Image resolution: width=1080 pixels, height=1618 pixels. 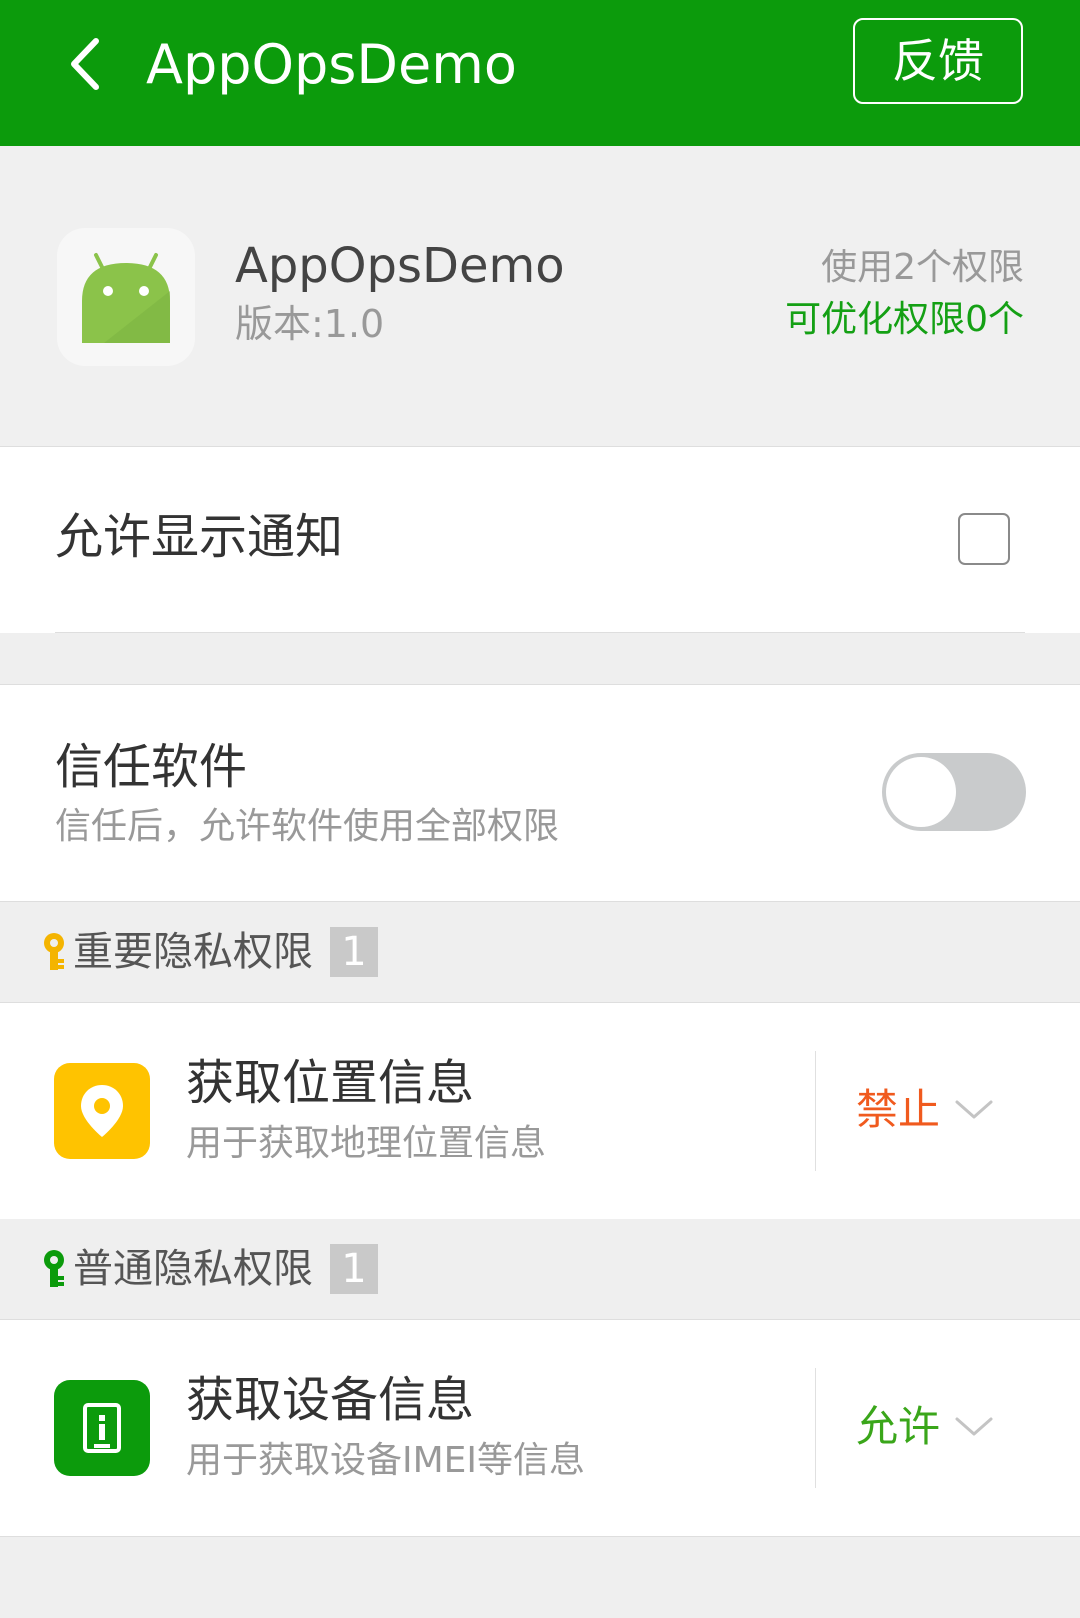 What do you see at coordinates (897, 1109) in the screenshot?
I see `permission-status-label: 禁止` at bounding box center [897, 1109].